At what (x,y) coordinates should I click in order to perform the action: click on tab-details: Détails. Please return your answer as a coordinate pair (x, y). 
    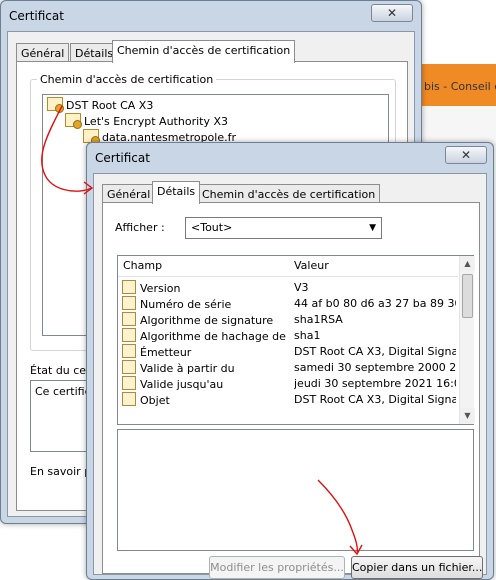
    Looking at the image, I should click on (176, 192).